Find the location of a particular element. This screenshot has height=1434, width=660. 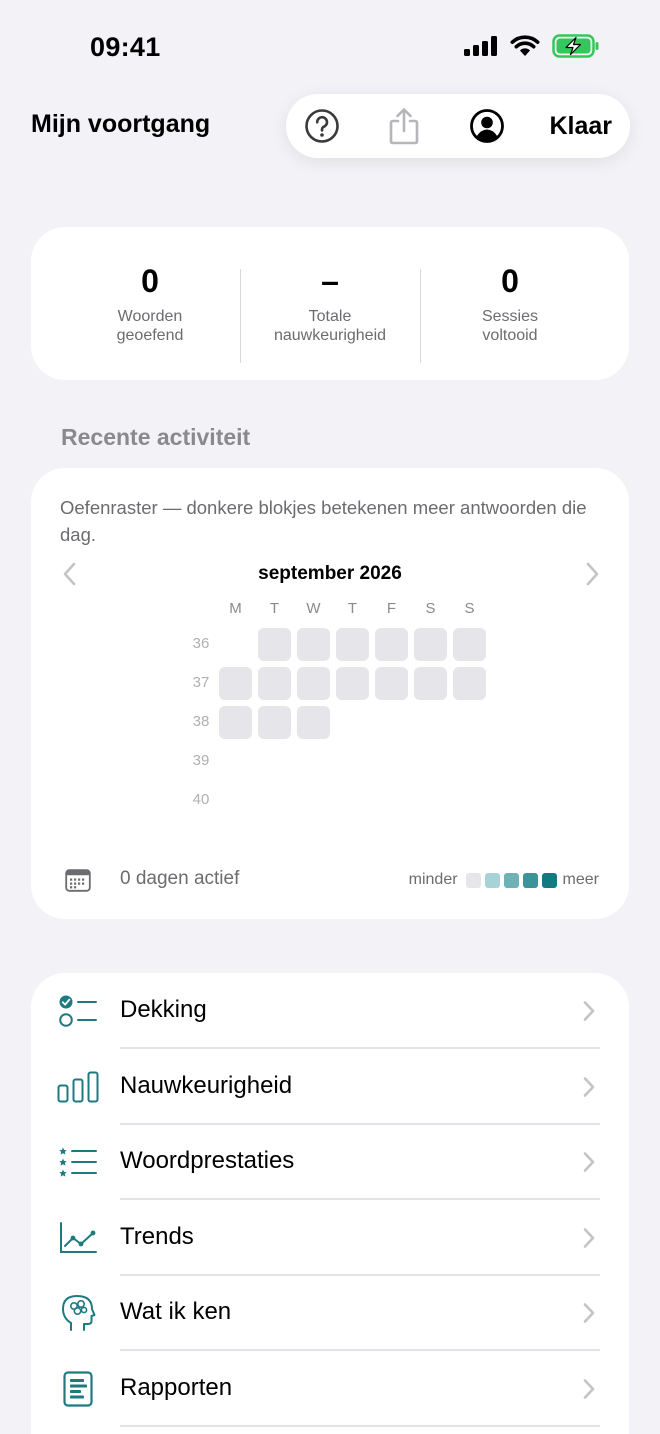

menu-item-wat-ik-ken: Wat ik ken is located at coordinates (330, 1313).